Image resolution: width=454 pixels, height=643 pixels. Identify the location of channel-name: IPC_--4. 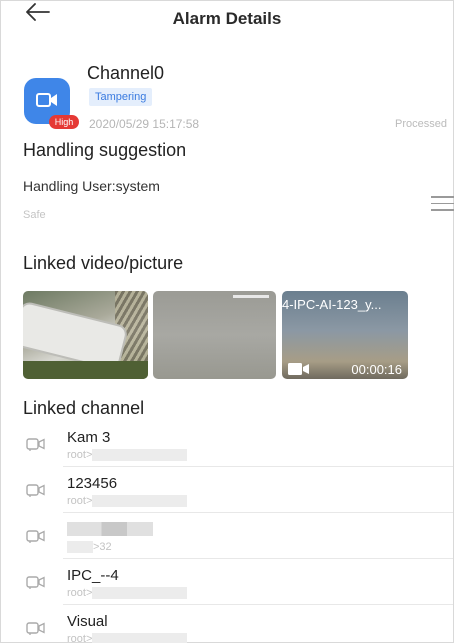
(93, 575).